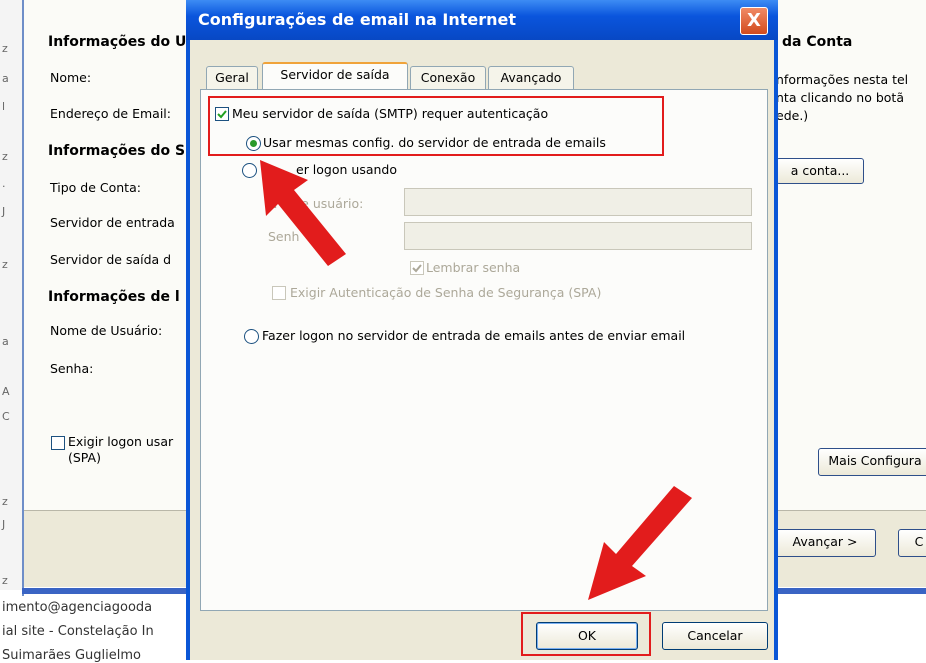  What do you see at coordinates (4, 106) in the screenshot?
I see `strip-char: l` at bounding box center [4, 106].